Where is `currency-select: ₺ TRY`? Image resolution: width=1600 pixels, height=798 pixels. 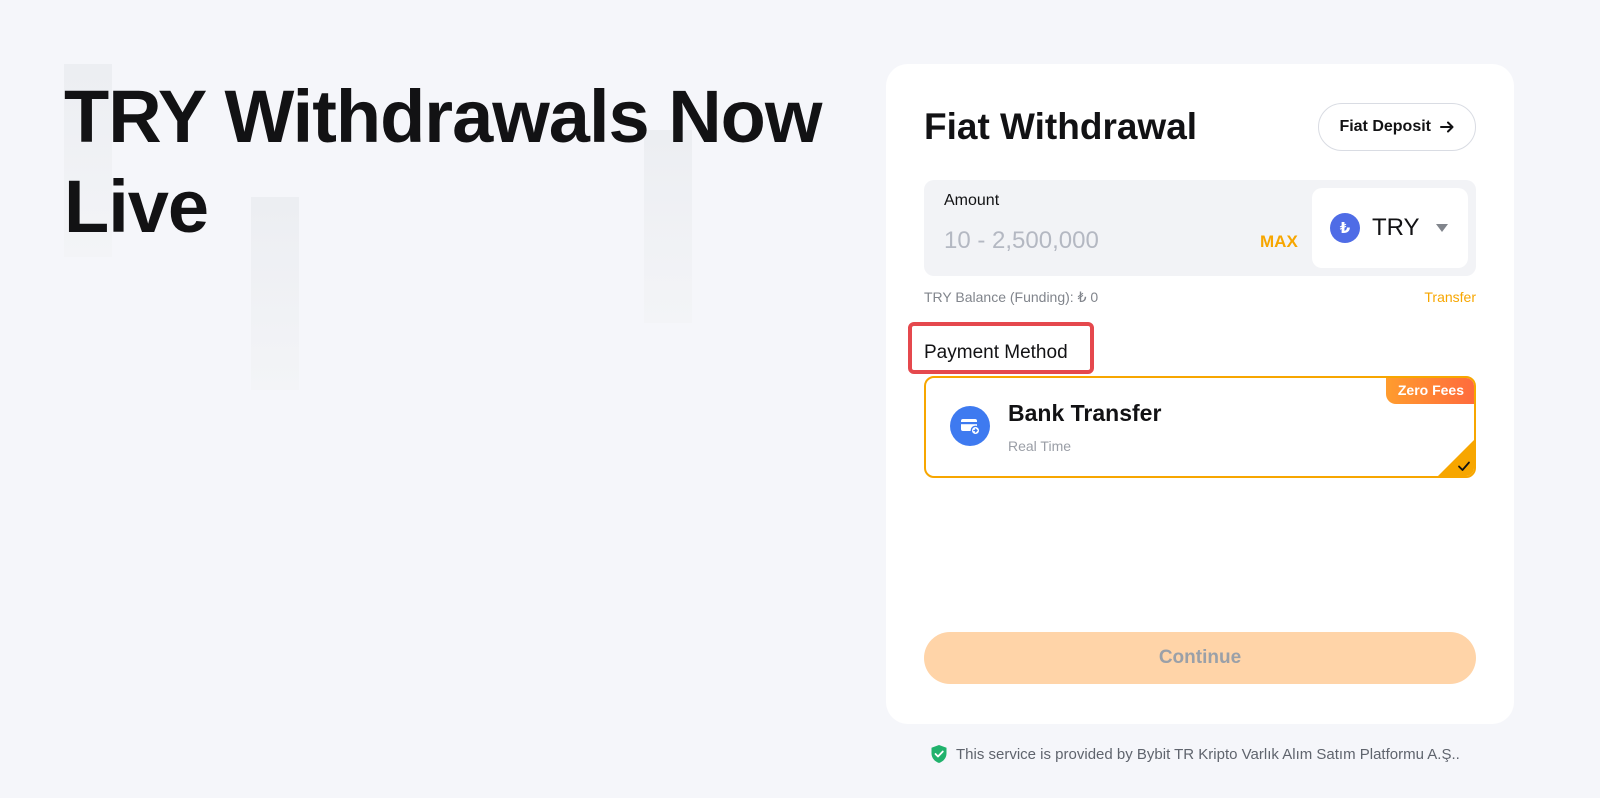 currency-select: ₺ TRY is located at coordinates (1390, 228).